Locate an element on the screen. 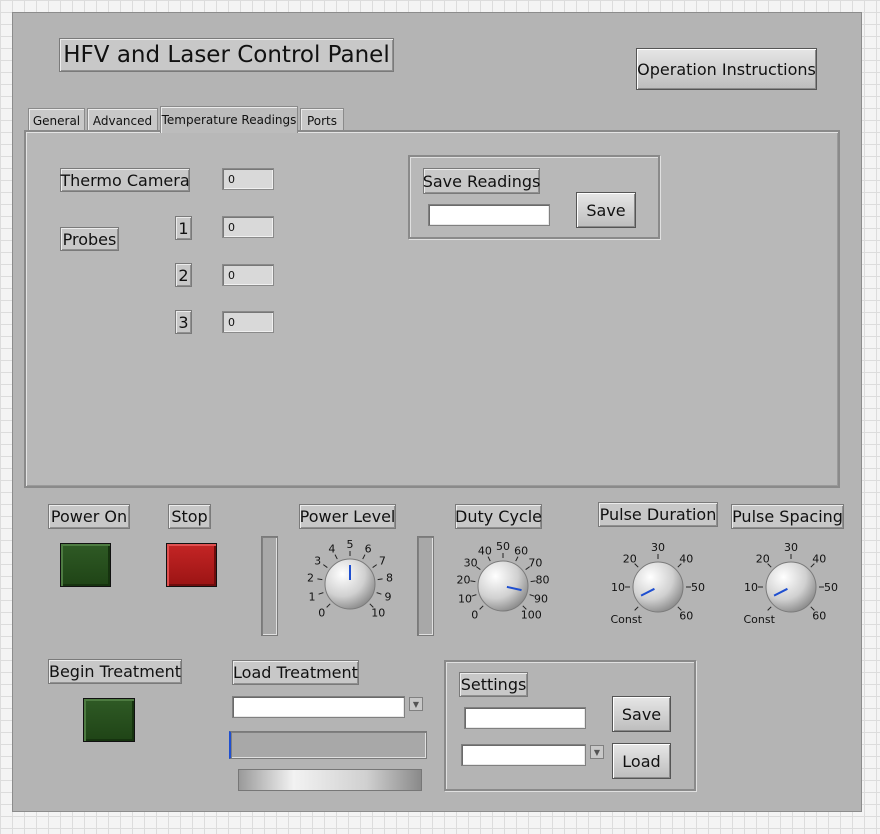 The image size is (880, 834). duty-cycle-knob: 0 10 20 3040 50 6070 80 90 100 is located at coordinates (505, 582).